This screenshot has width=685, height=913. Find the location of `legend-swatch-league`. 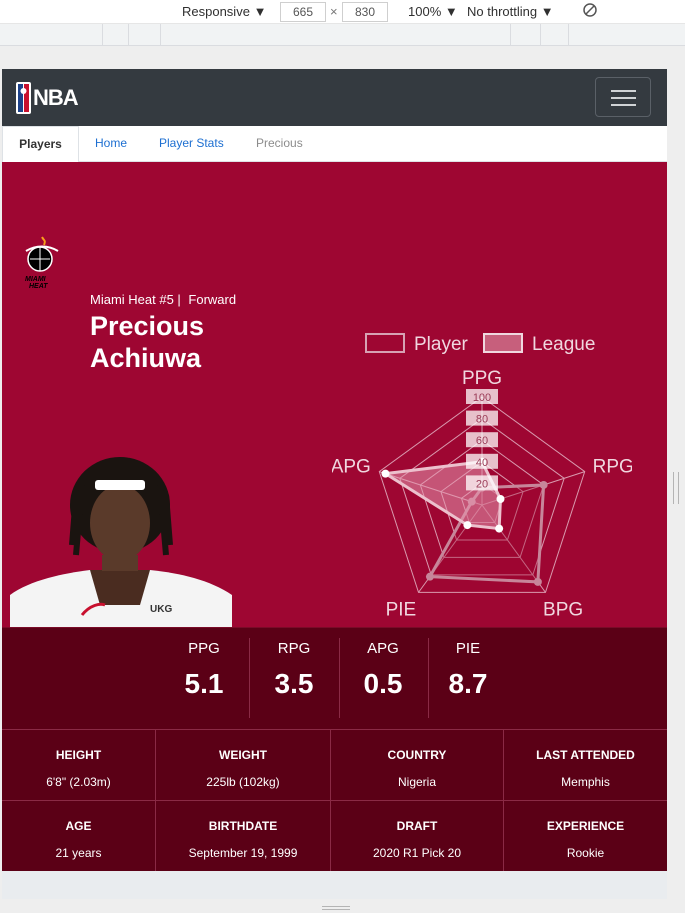

legend-swatch-league is located at coordinates (503, 343).